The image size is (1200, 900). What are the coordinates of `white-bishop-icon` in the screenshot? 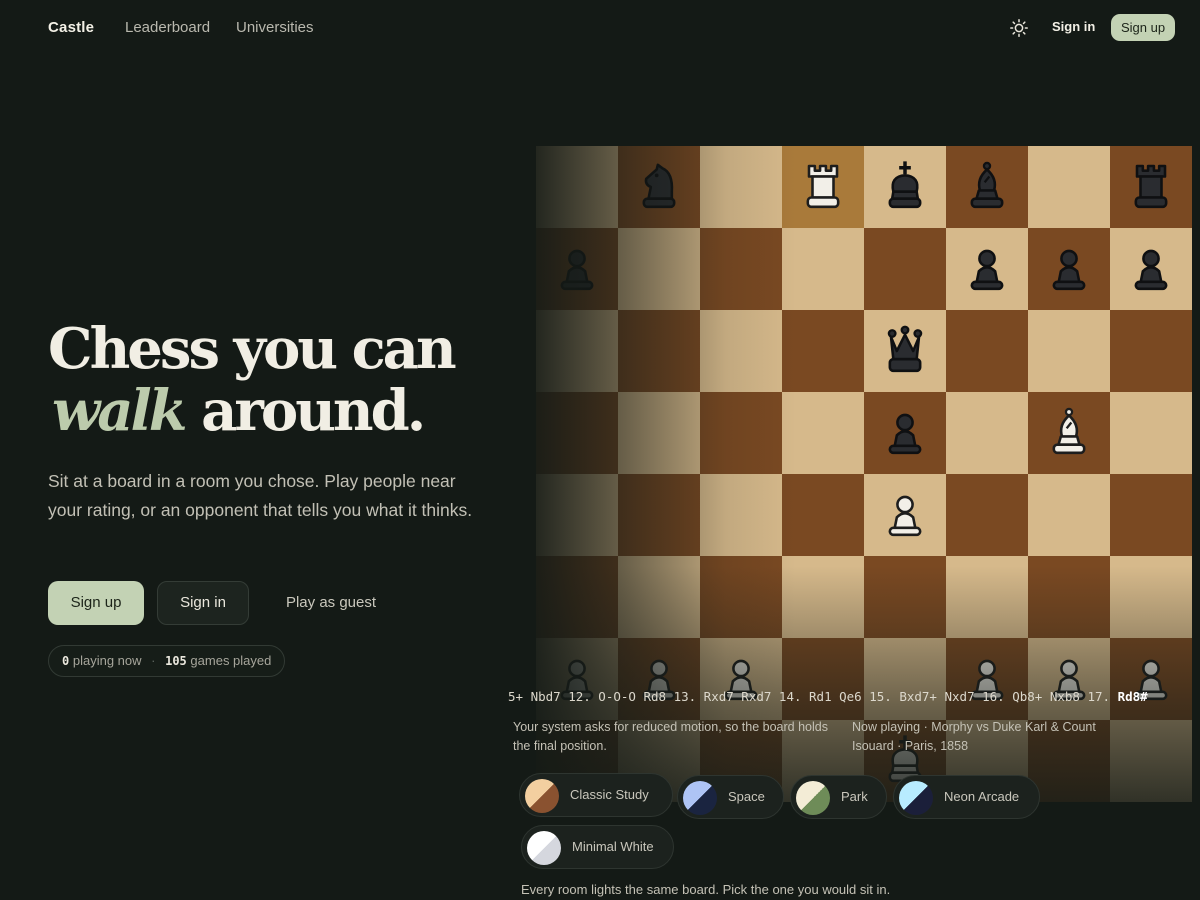 It's located at (1069, 433).